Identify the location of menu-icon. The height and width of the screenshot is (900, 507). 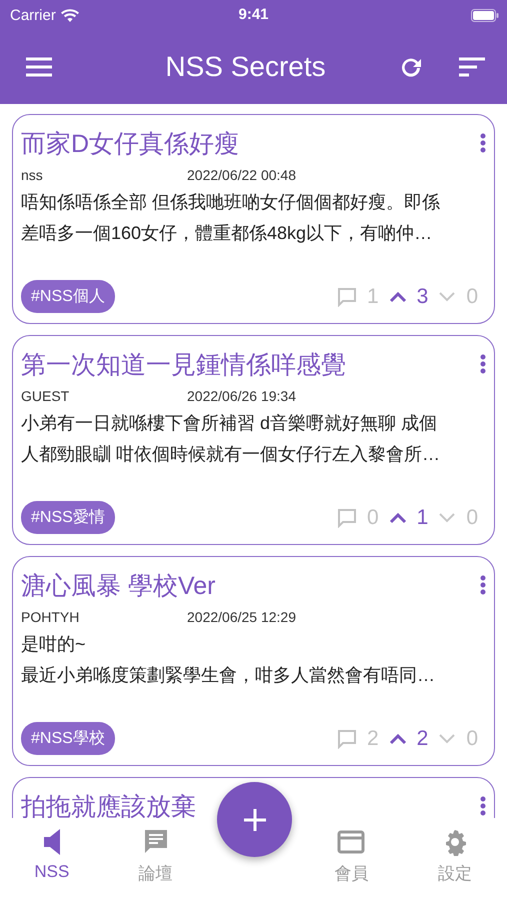
(39, 67).